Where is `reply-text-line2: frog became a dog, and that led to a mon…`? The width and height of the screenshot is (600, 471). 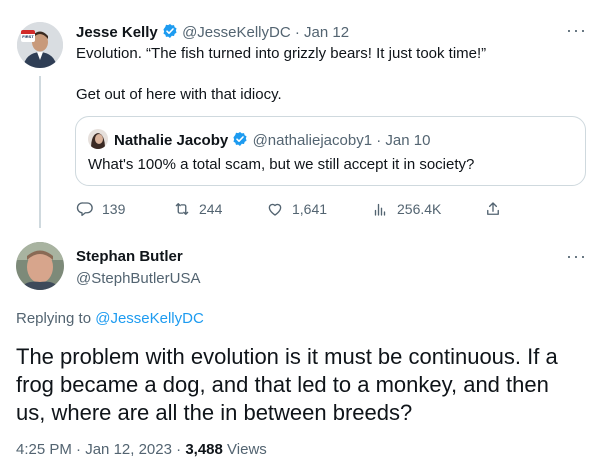
reply-text-line2: frog became a dog, and that led to a mon… is located at coordinates (282, 384).